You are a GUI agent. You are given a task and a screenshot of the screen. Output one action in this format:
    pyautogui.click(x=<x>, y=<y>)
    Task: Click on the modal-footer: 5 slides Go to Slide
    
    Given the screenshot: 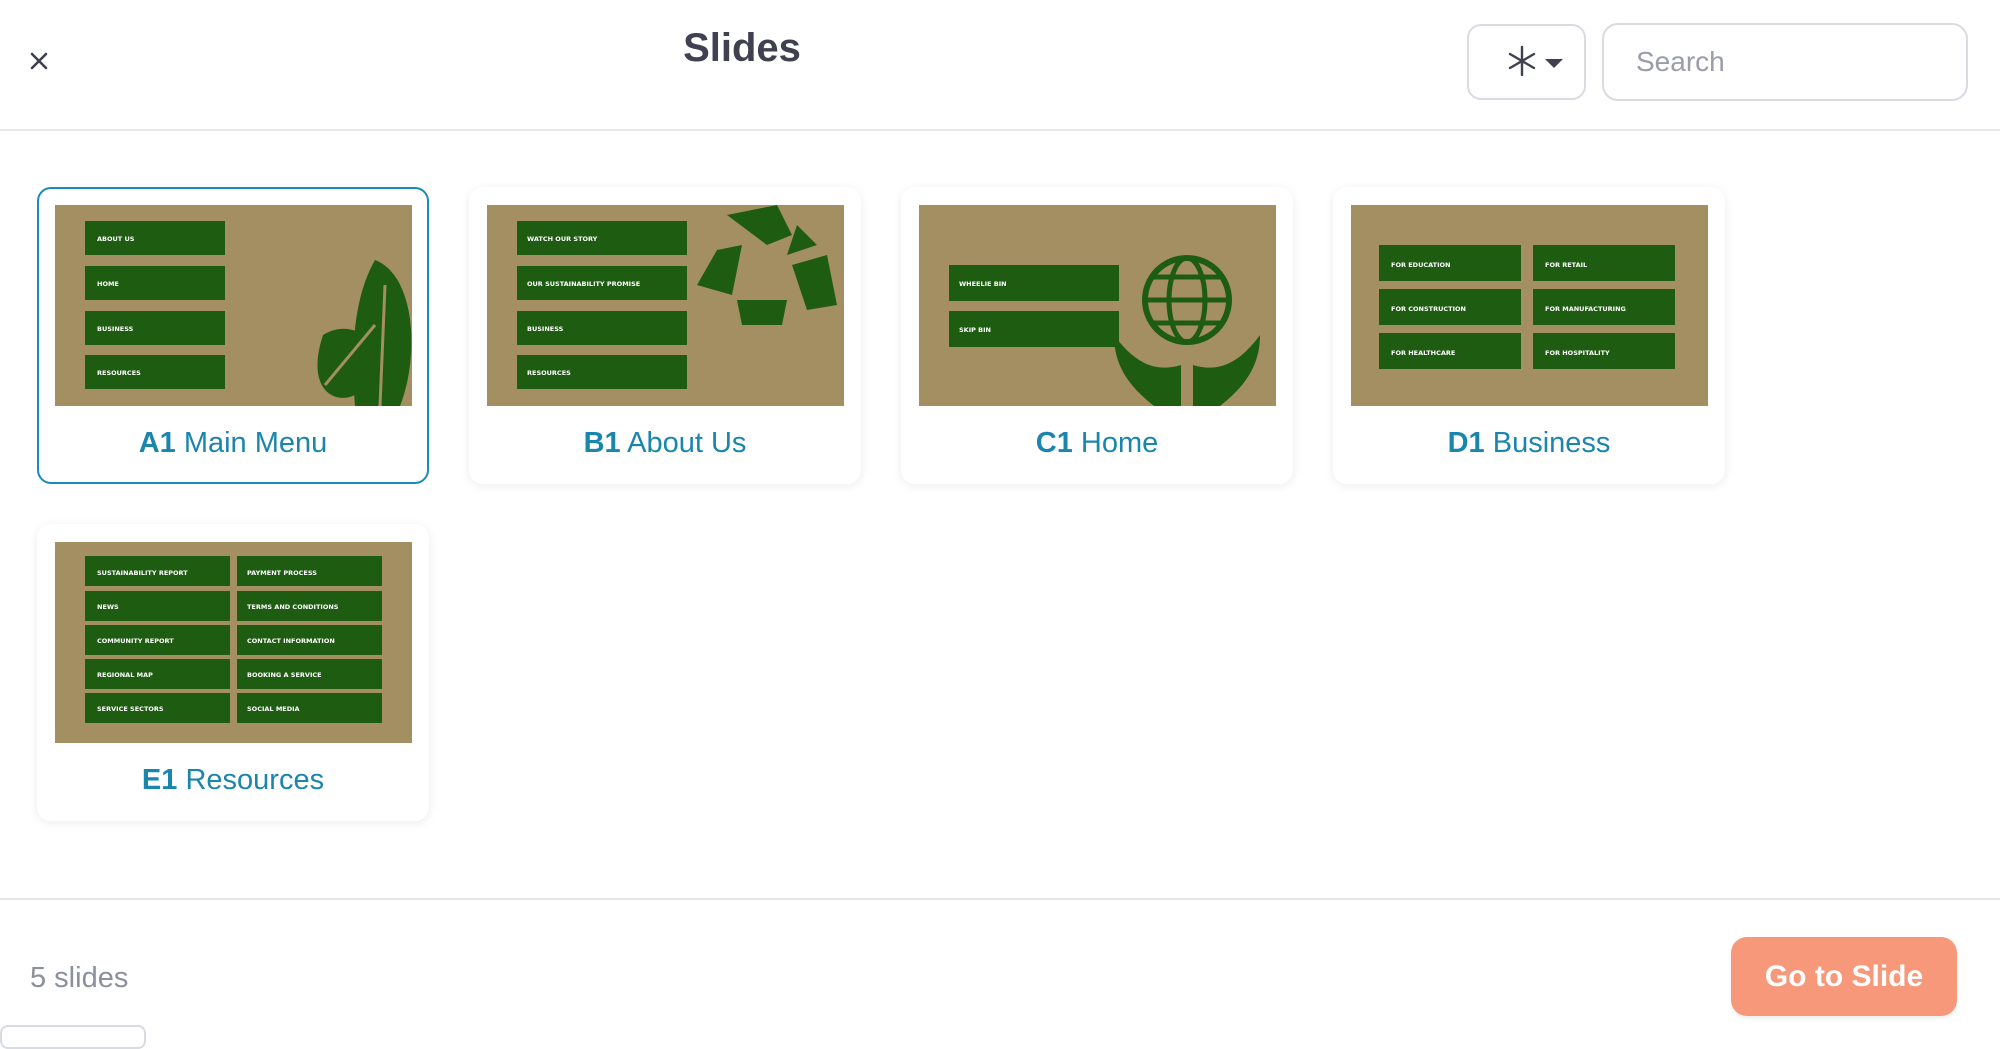 What is the action you would take?
    pyautogui.click(x=1000, y=968)
    